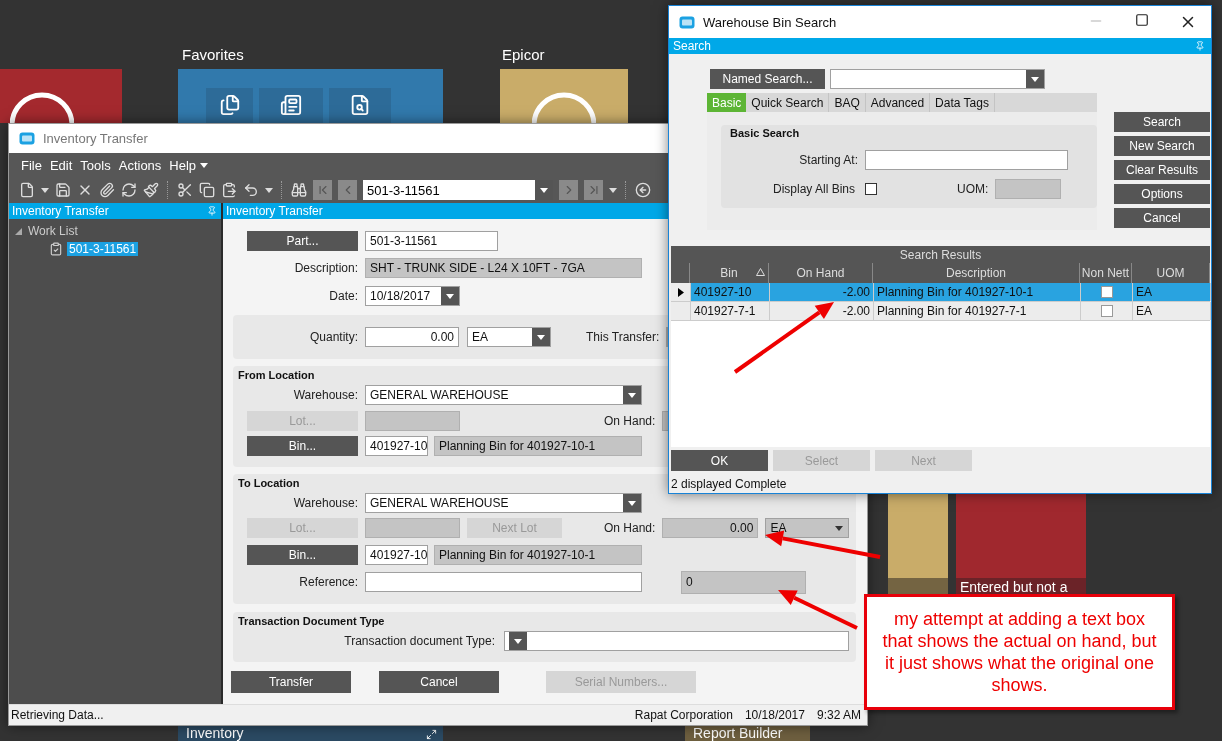 This screenshot has width=1222, height=741. What do you see at coordinates (1162, 218) in the screenshot?
I see `side-button: Cancel` at bounding box center [1162, 218].